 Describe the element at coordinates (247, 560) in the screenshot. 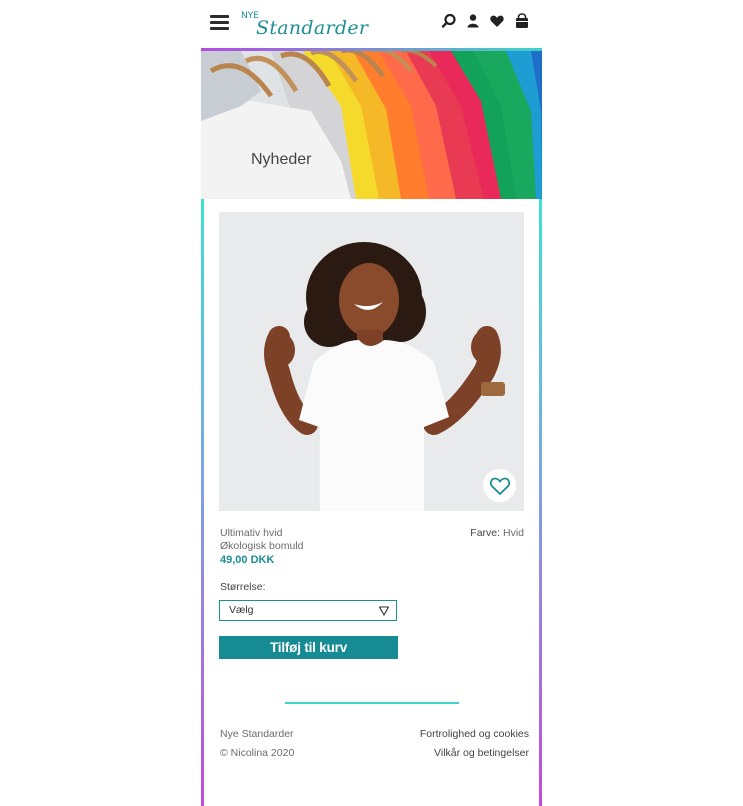

I see `product-price: 49,00 DKK` at that location.